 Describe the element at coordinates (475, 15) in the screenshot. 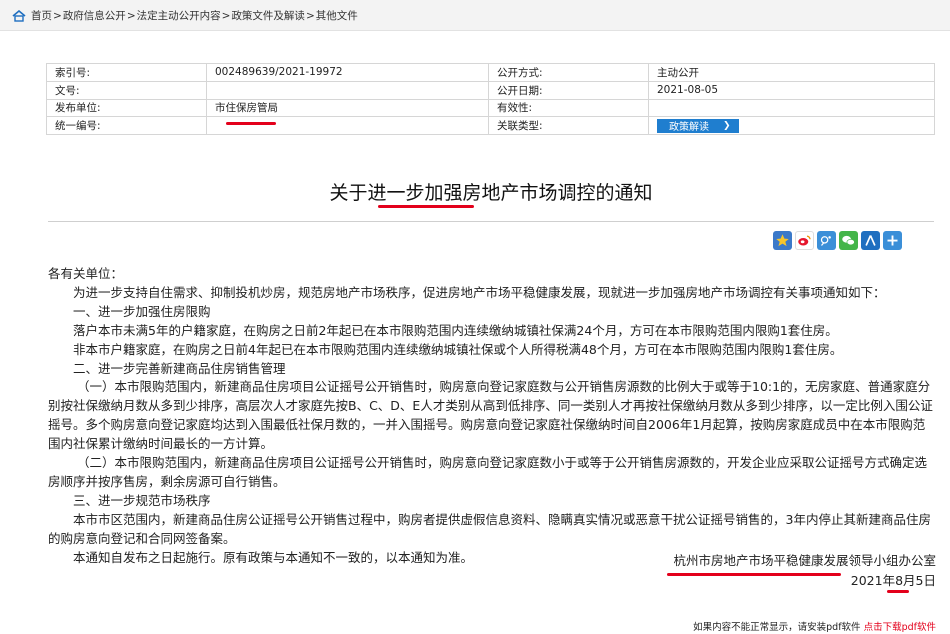

I see `breadcrumb-bar: 首页 > 政府信息公开 > 法定主动公开内容 > 政策文件及解读 > 其他文件` at that location.